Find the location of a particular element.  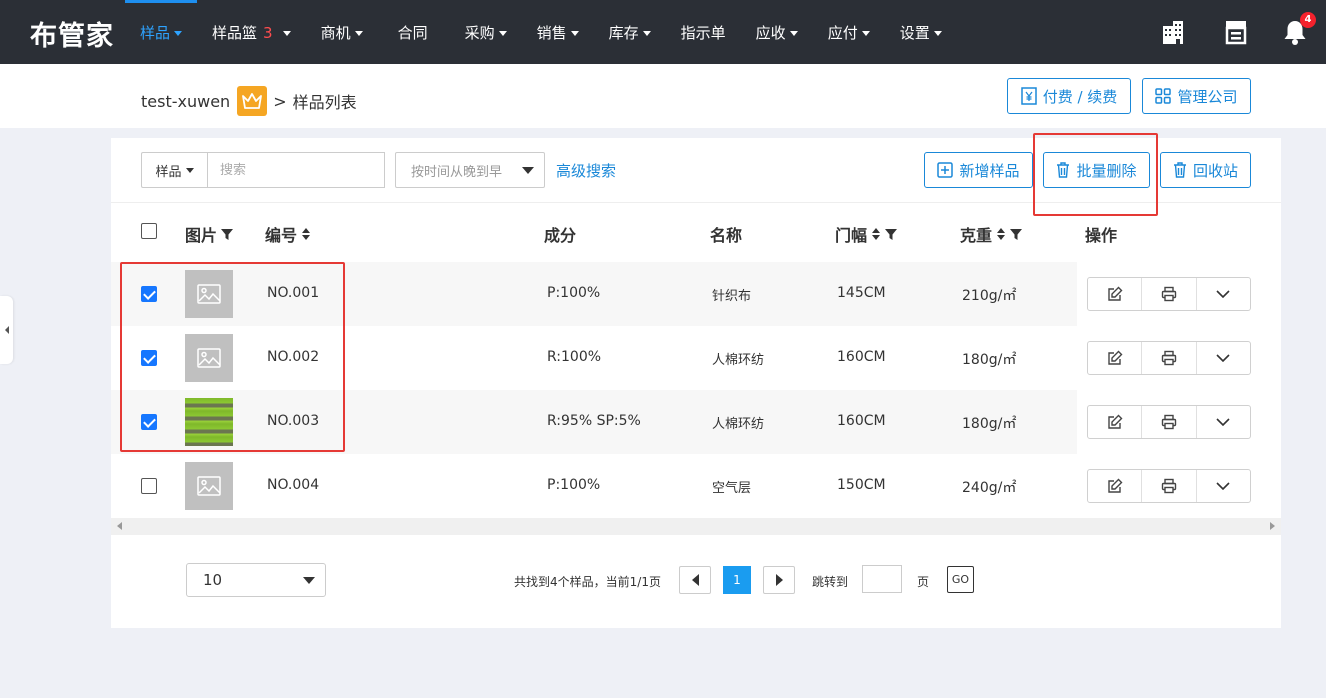

table-header: 图片 编号 成分 名称 门幅 克重 操作 is located at coordinates (696, 232).